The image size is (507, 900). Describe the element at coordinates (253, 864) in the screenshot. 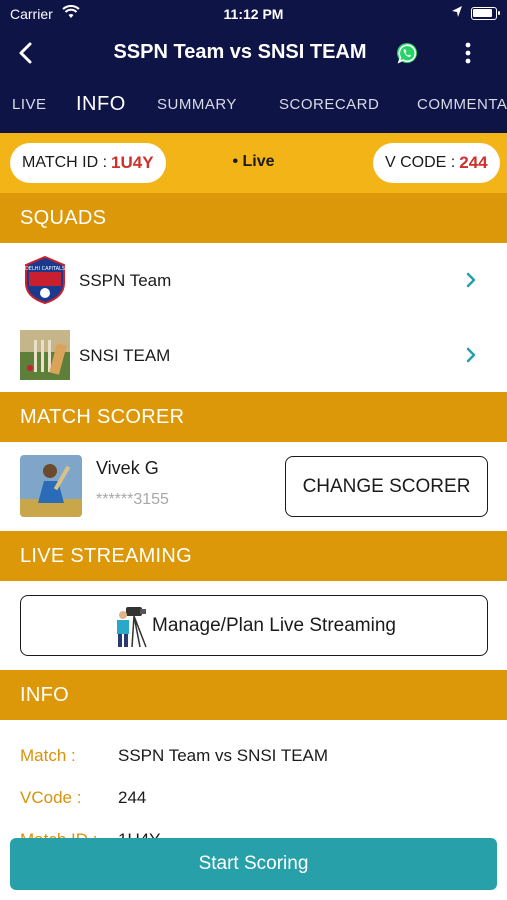

I see `start-scoring-button: Start Scoring` at that location.